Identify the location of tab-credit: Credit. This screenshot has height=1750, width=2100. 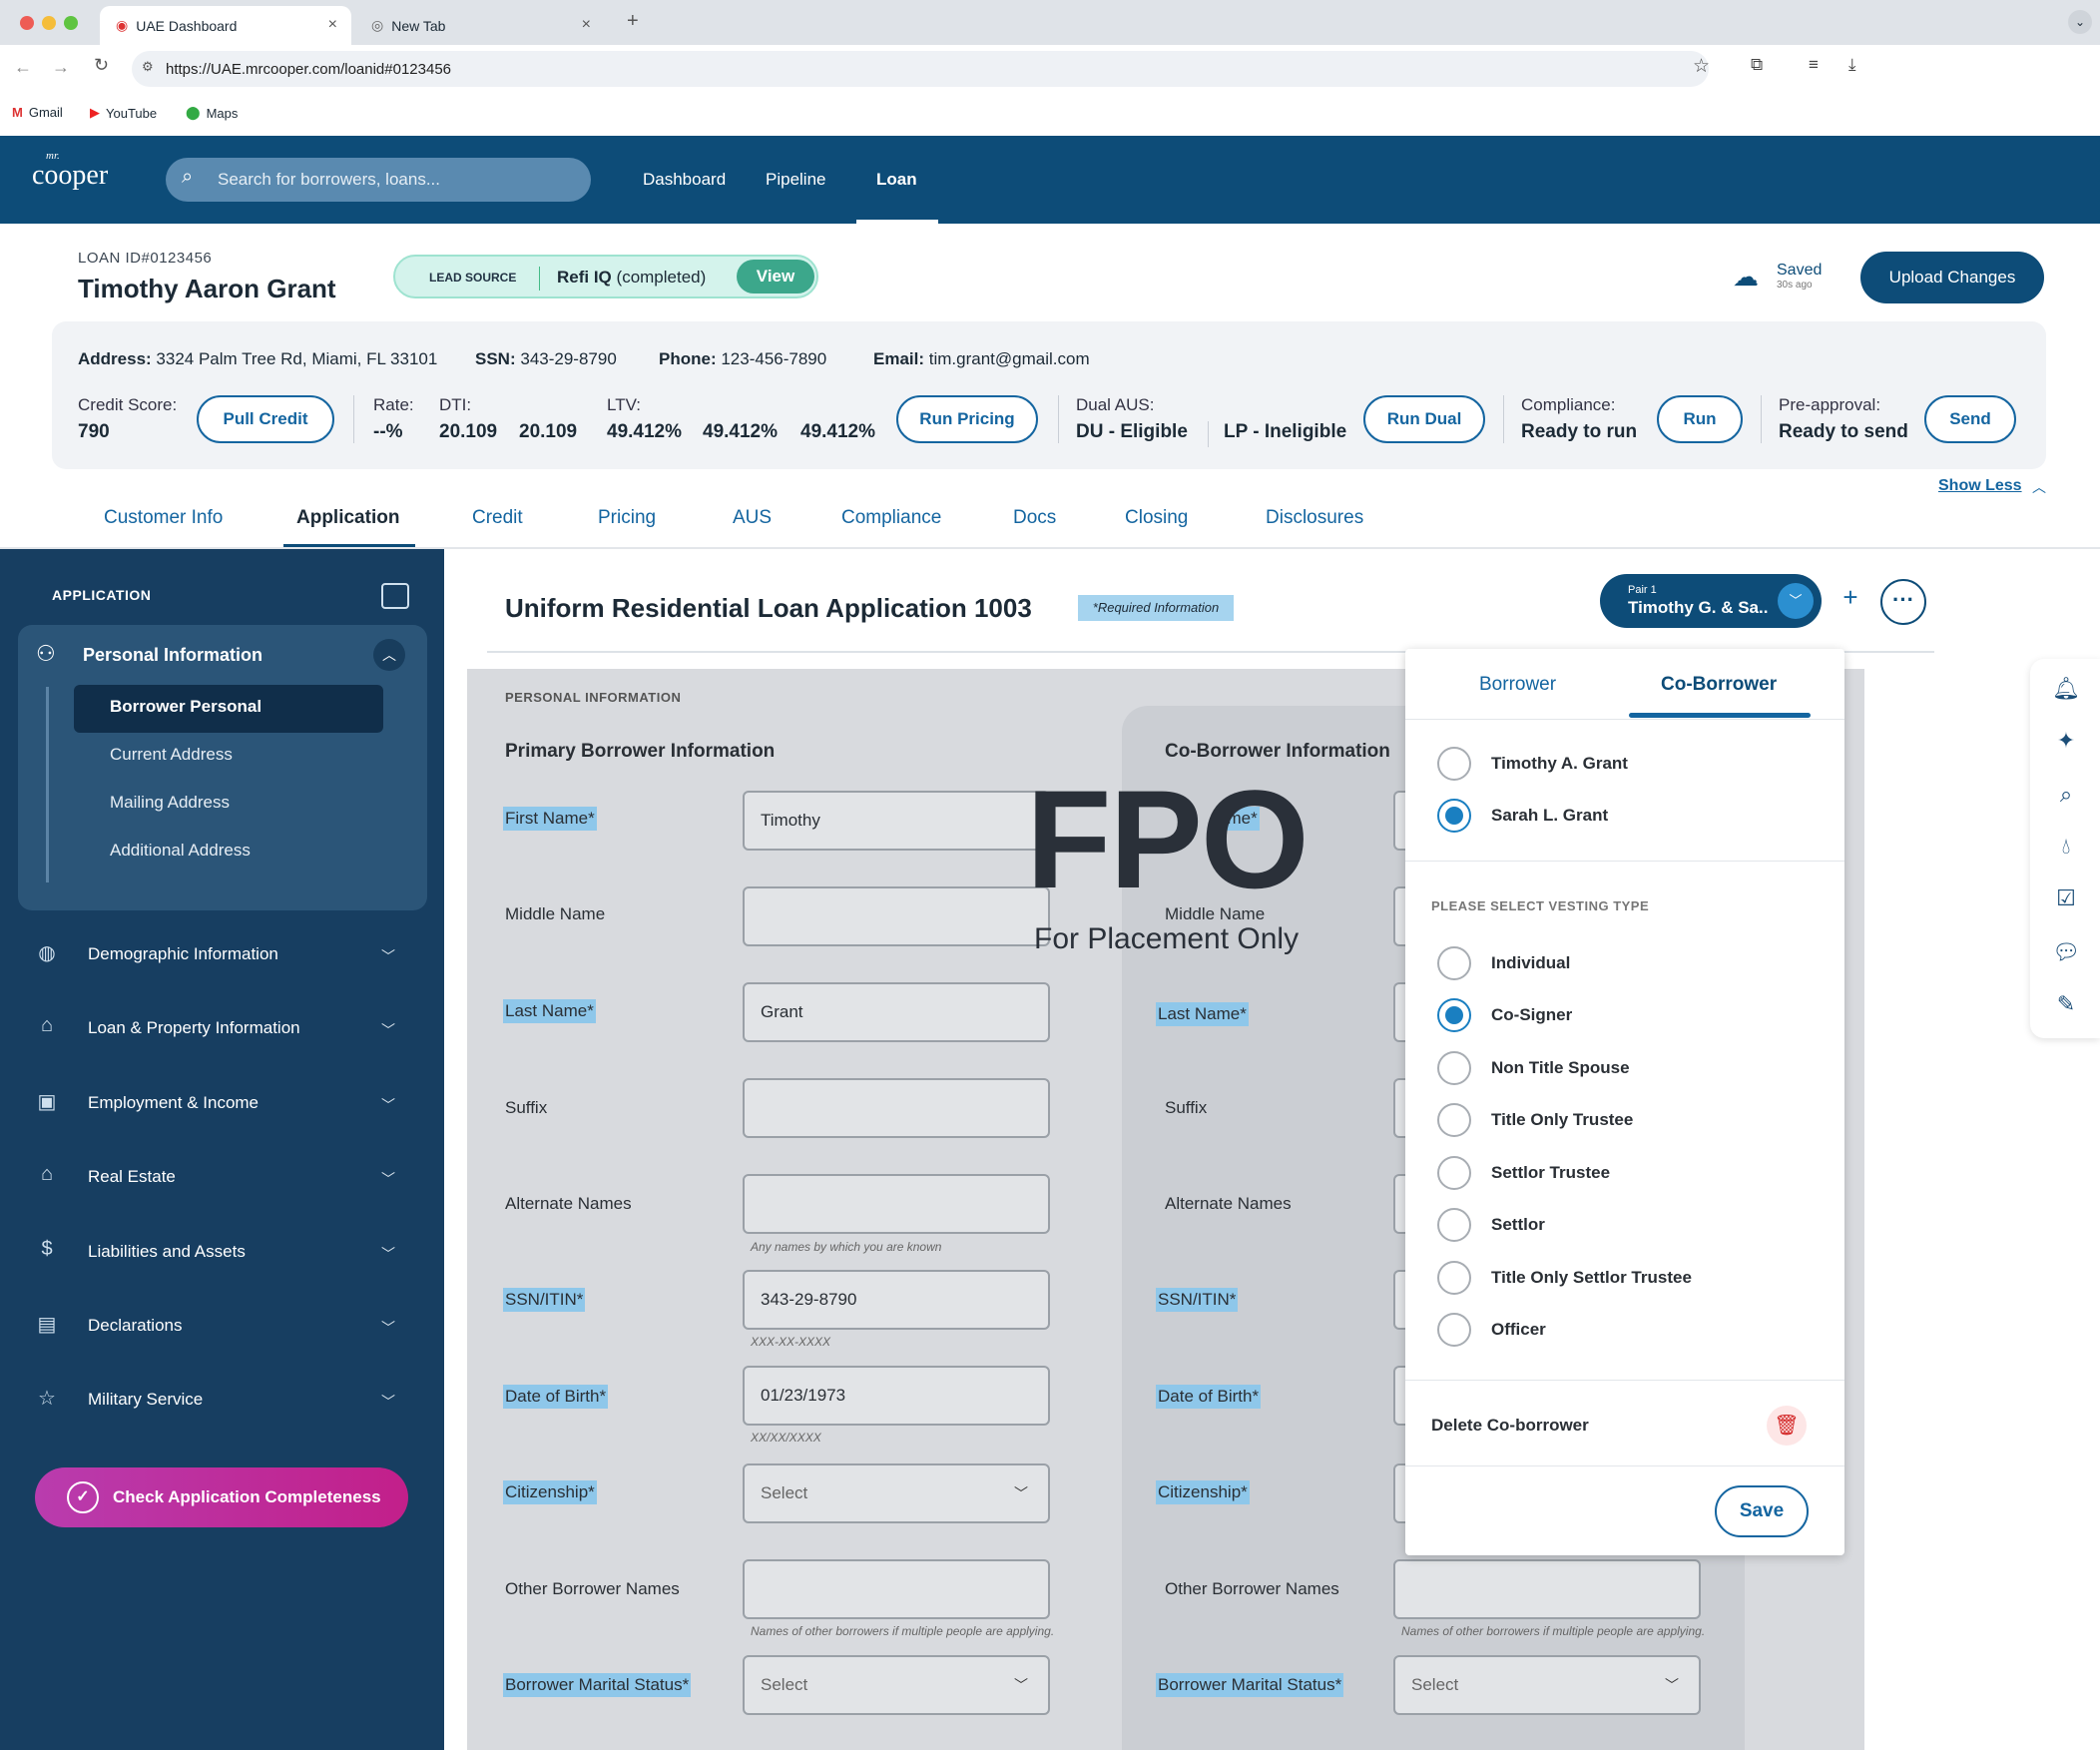
(497, 518).